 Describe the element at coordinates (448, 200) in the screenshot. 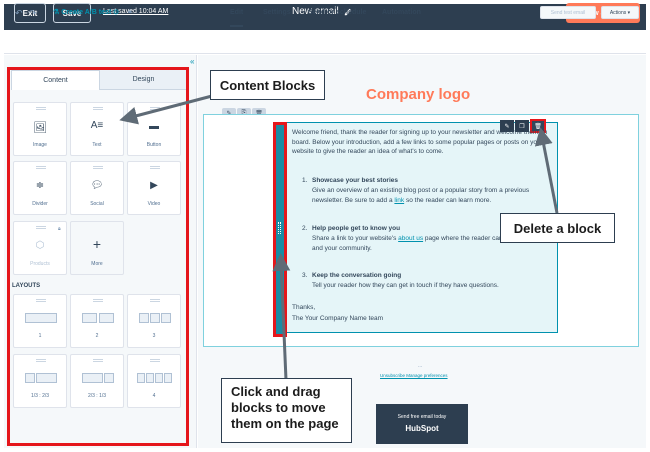

I see `item-text: so the reader can learn more.` at that location.